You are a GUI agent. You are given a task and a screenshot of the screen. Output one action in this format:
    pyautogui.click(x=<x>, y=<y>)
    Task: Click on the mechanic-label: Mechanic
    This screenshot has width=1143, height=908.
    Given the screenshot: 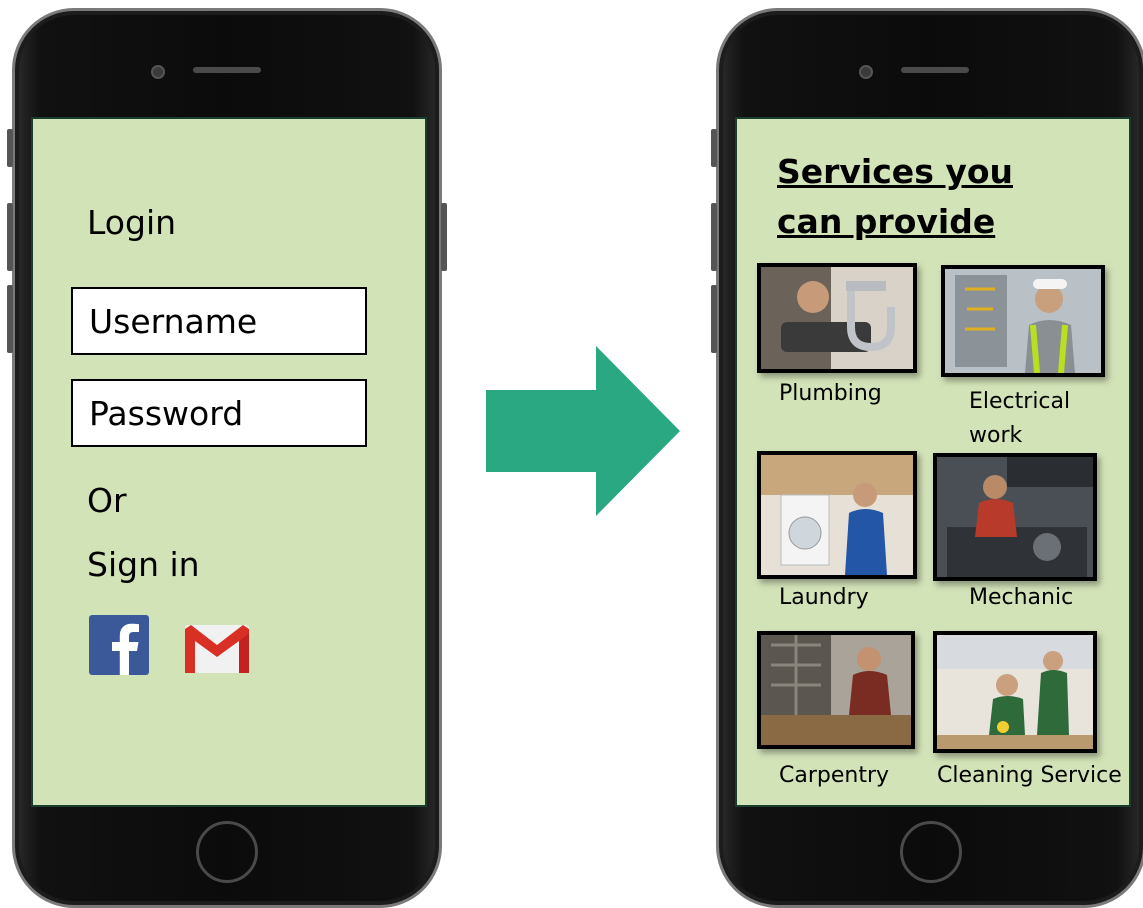 What is the action you would take?
    pyautogui.click(x=1021, y=597)
    